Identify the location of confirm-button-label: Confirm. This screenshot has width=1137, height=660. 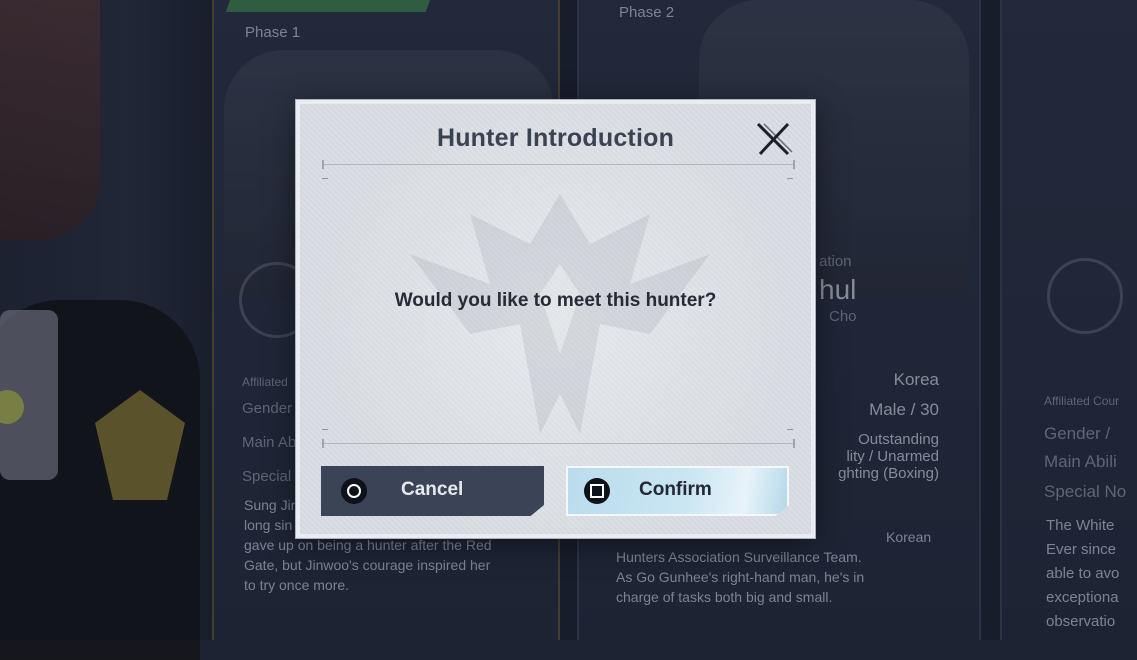
(675, 489).